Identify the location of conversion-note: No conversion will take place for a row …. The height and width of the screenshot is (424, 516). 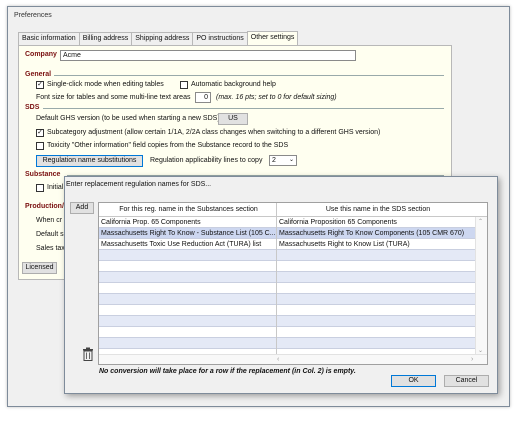
(227, 371).